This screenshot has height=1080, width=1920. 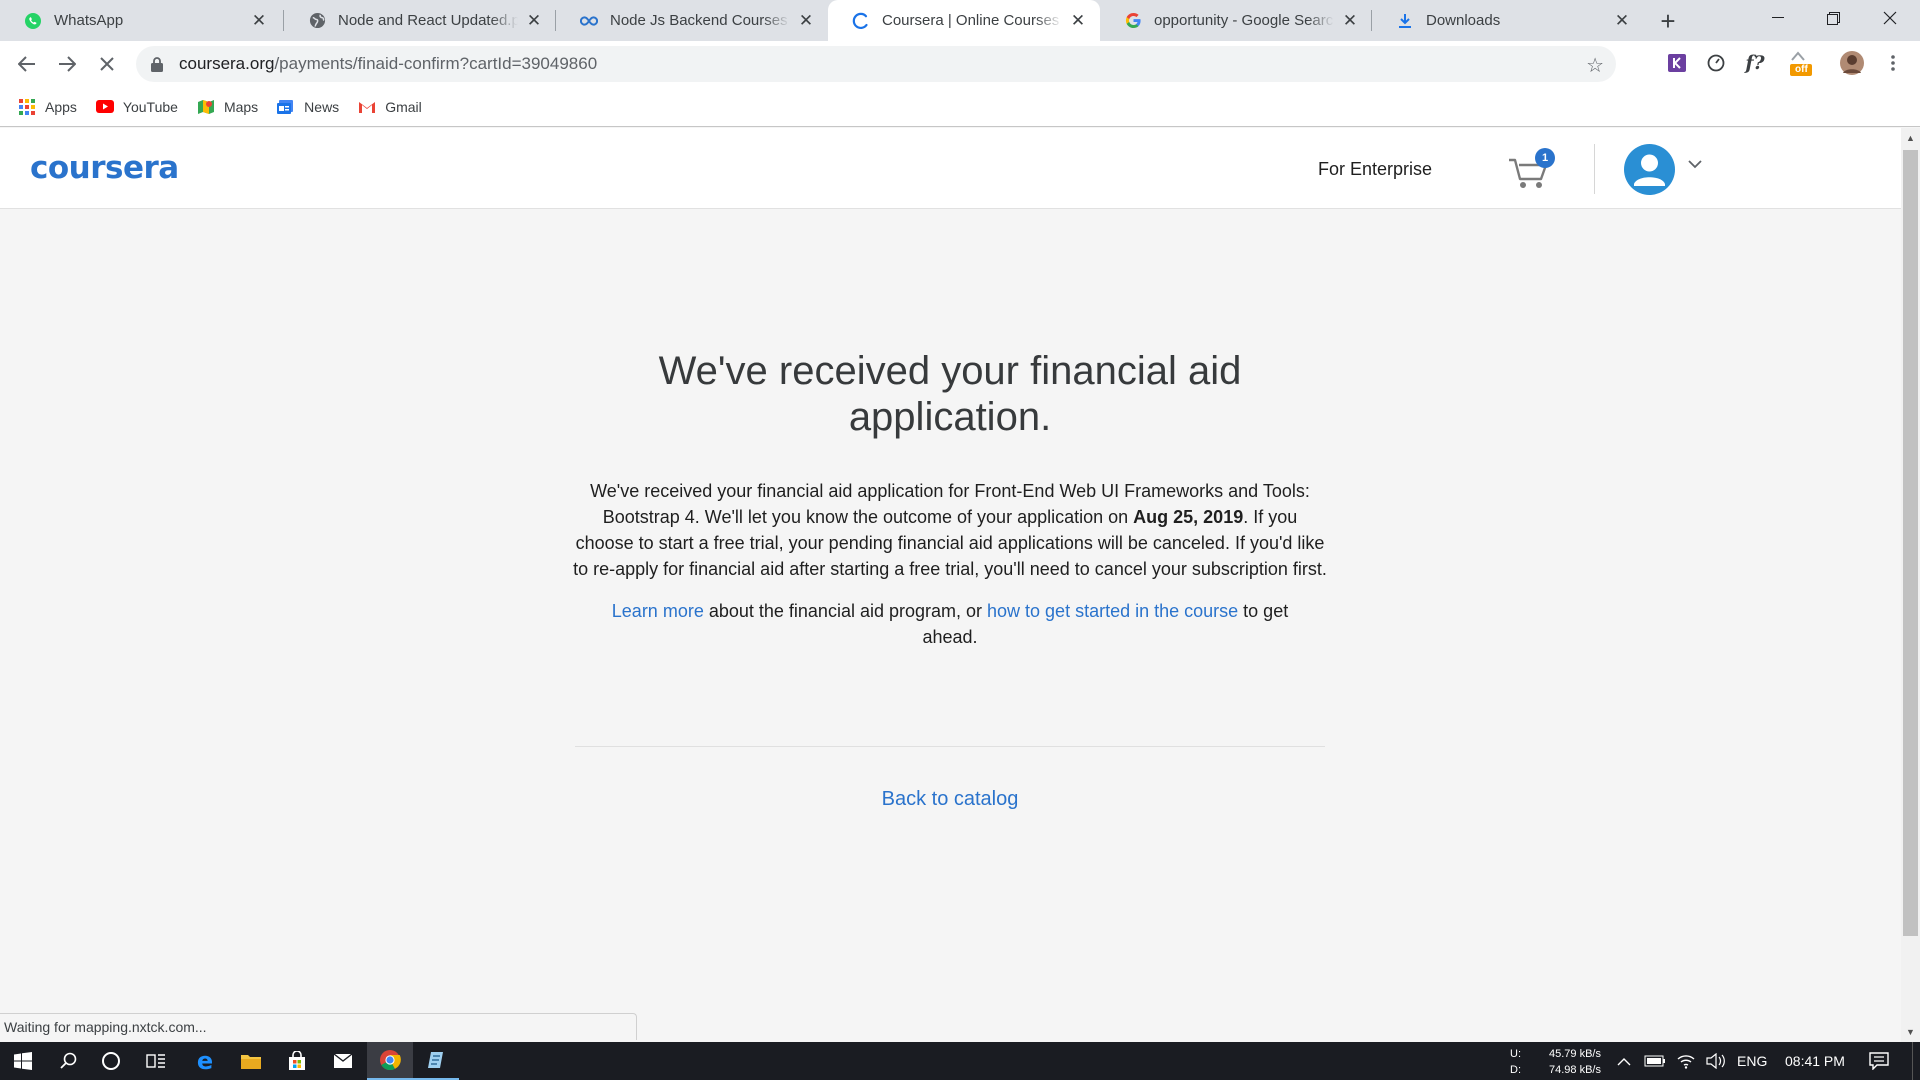 I want to click on notepad-taskbar-icon, so click(x=436, y=1061).